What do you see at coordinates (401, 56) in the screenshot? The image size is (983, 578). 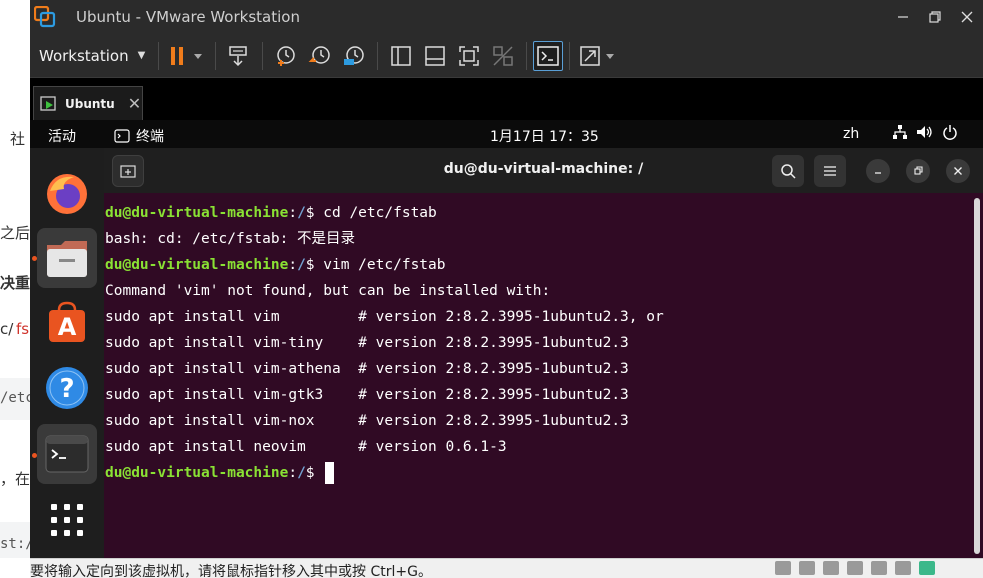 I see `show-library-button` at bounding box center [401, 56].